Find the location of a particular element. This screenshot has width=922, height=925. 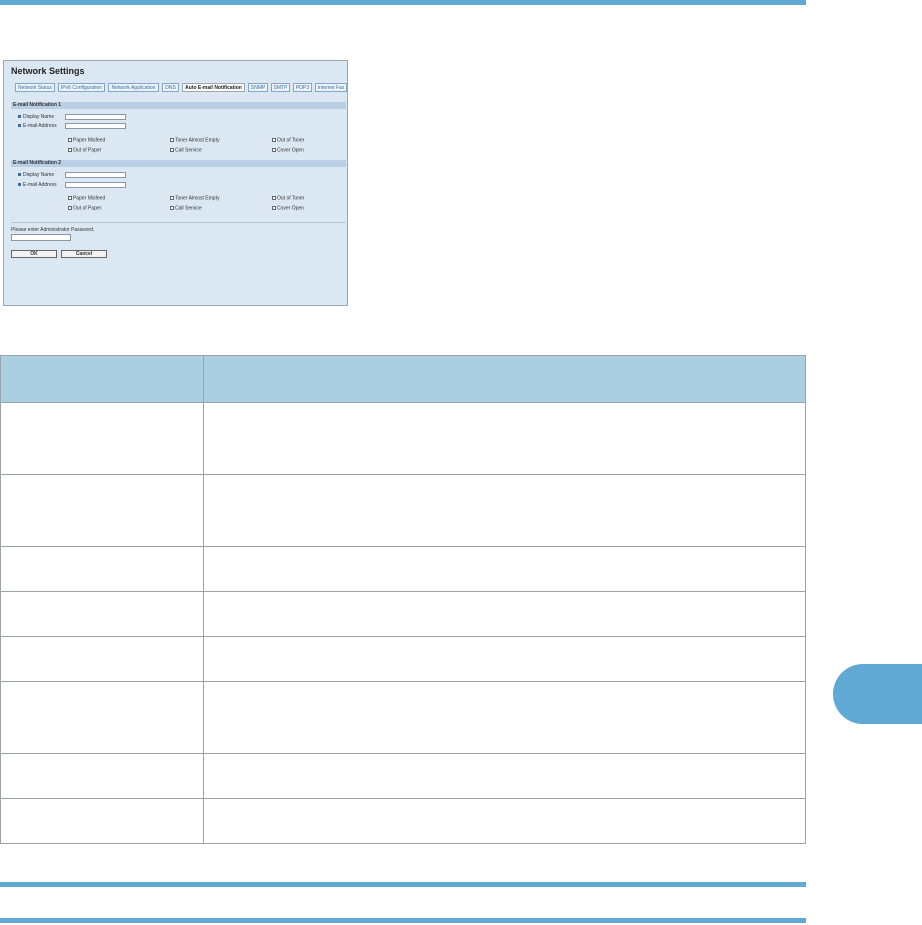

tab-internet-fax: Internet Fax is located at coordinates (331, 87).